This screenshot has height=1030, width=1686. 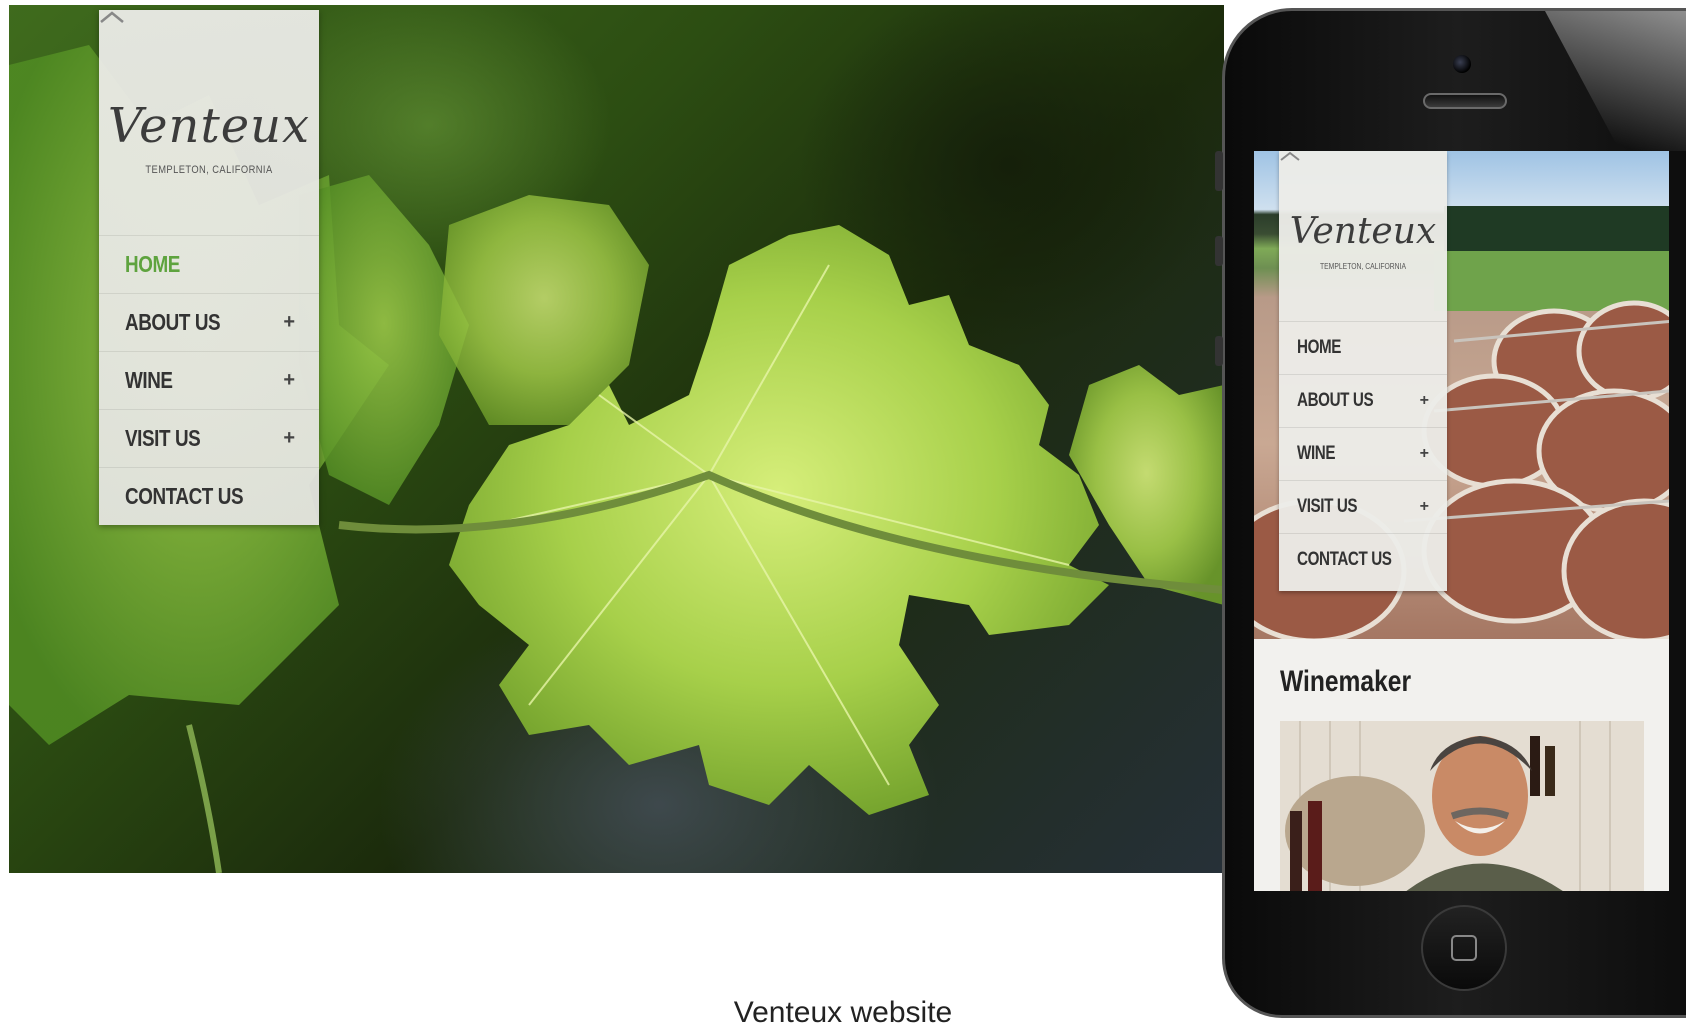 I want to click on mobile-menu-item-about-us: ABOUT US +, so click(x=1363, y=400).